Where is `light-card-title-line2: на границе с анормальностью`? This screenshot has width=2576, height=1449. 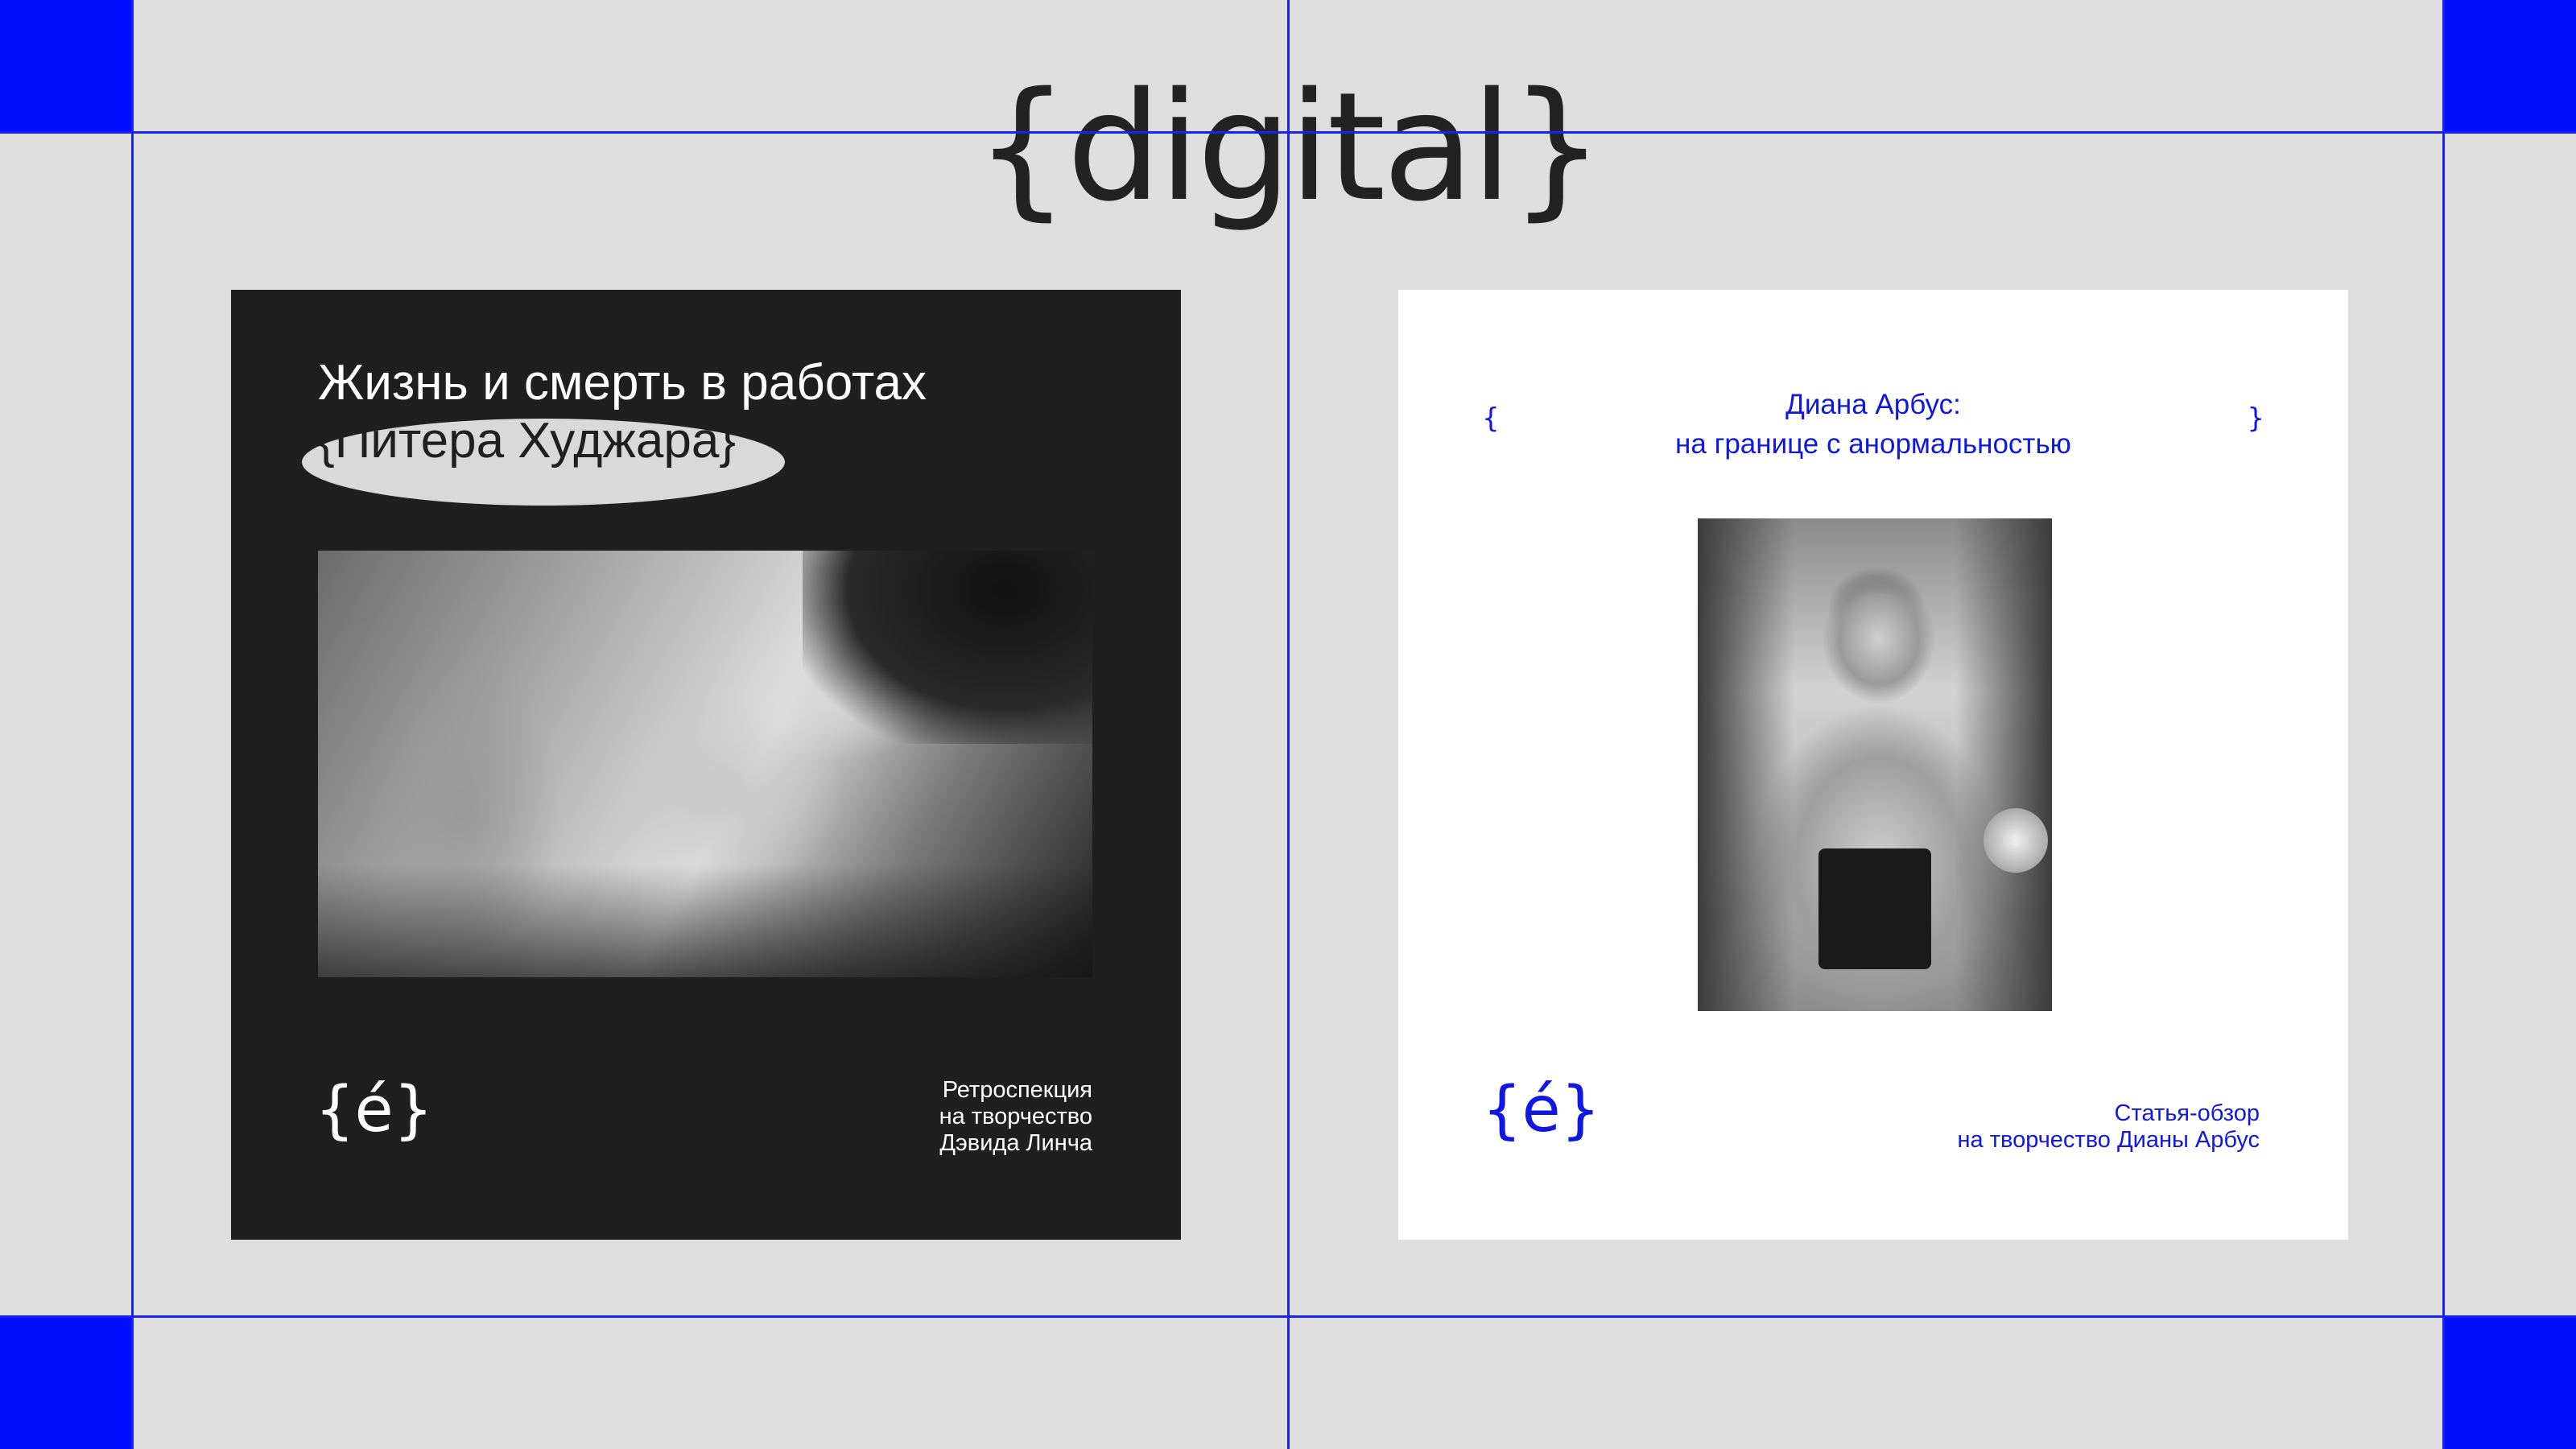 light-card-title-line2: на границе с анормальностью is located at coordinates (1873, 444).